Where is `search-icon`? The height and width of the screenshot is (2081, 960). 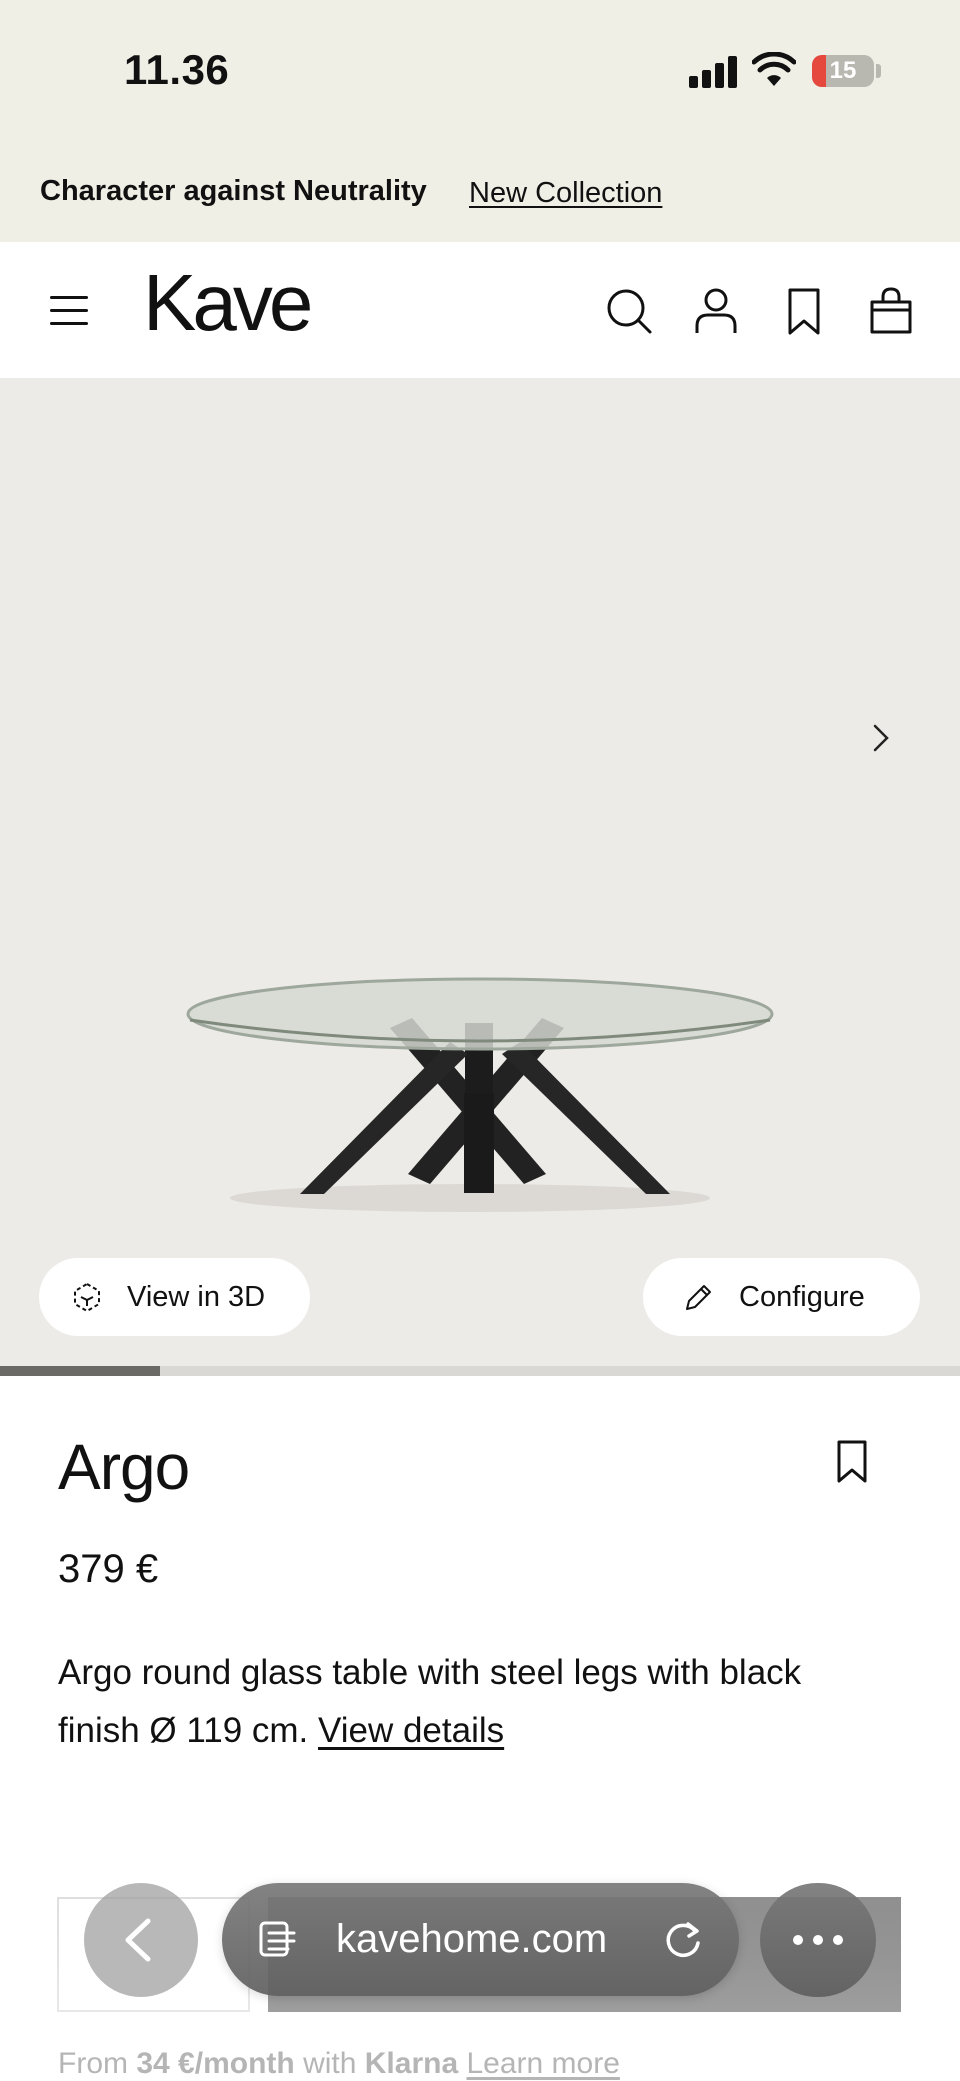
search-icon is located at coordinates (629, 311).